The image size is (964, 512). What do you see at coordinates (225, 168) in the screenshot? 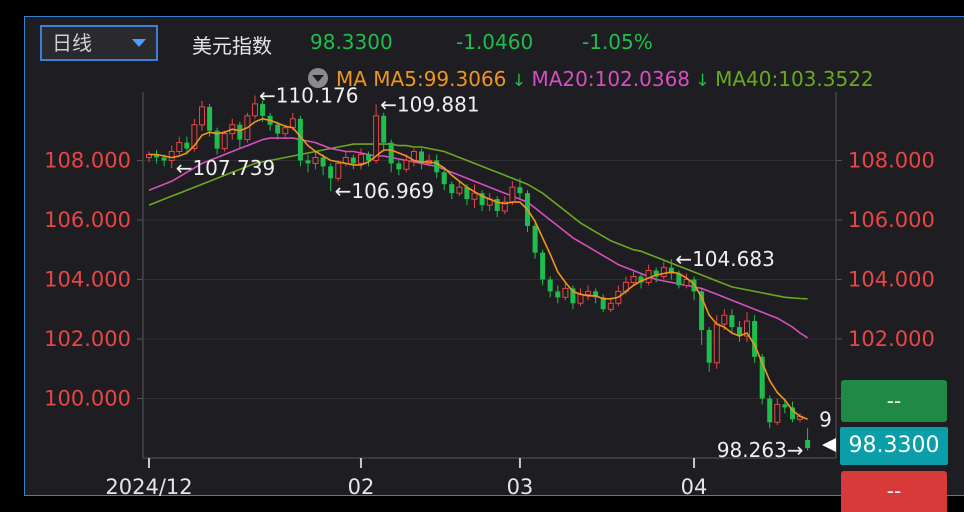
I see `price-annotation: ←107.739` at bounding box center [225, 168].